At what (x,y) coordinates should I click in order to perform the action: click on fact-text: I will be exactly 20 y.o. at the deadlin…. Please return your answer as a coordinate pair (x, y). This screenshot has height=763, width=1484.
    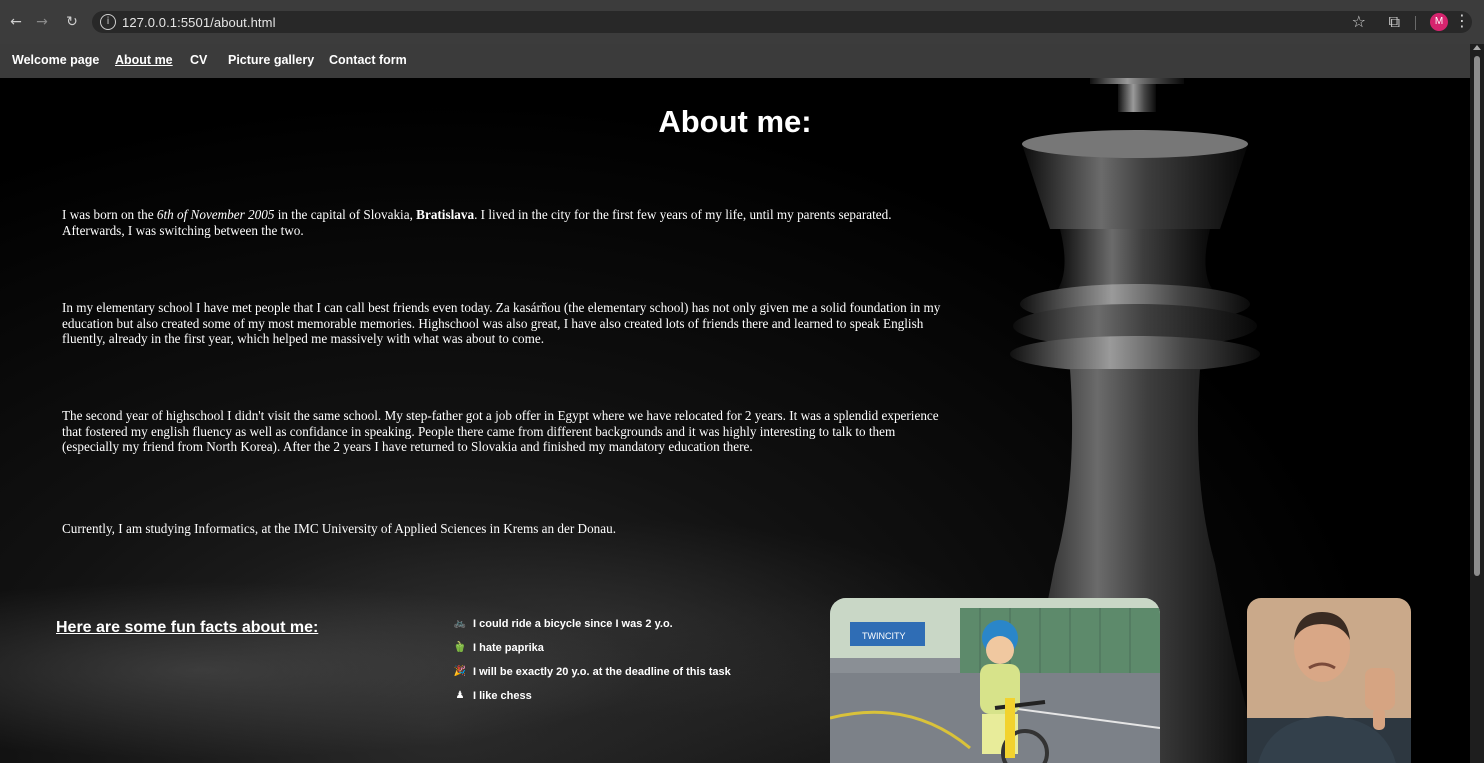
    Looking at the image, I should click on (602, 672).